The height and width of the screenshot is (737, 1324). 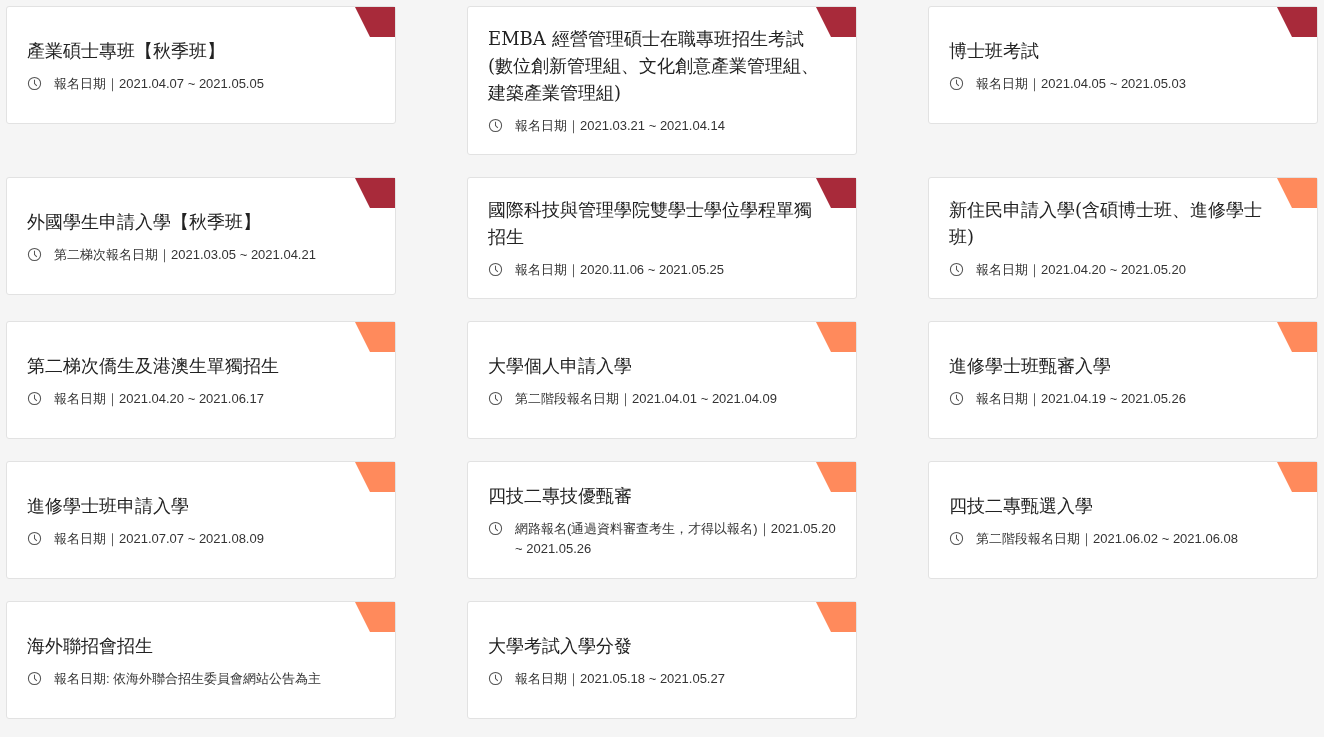 I want to click on card-title: EMBA 經營管理碩士在職專班招生考試(數位創新管理組、文化創意產業管理組、建築產業管理組), so click(x=654, y=66).